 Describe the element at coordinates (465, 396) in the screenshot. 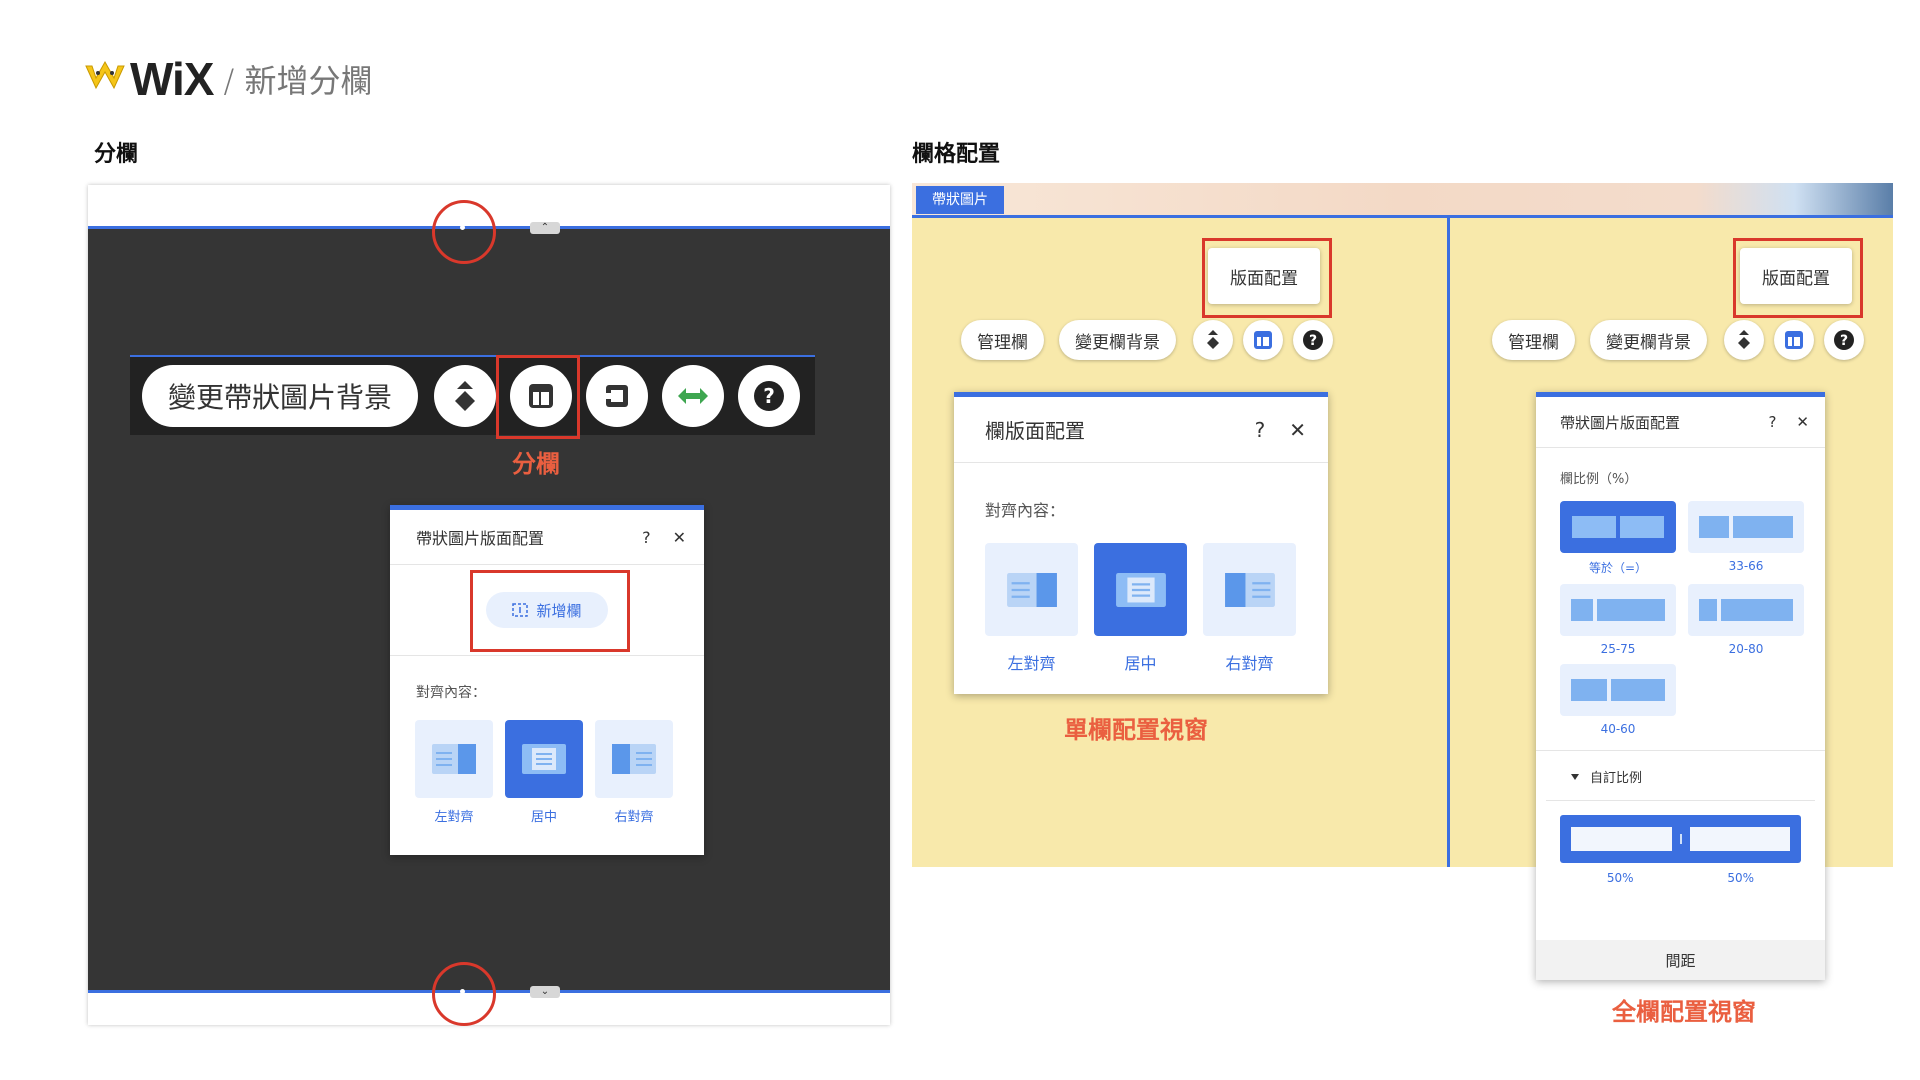

I see `arrange-button` at that location.